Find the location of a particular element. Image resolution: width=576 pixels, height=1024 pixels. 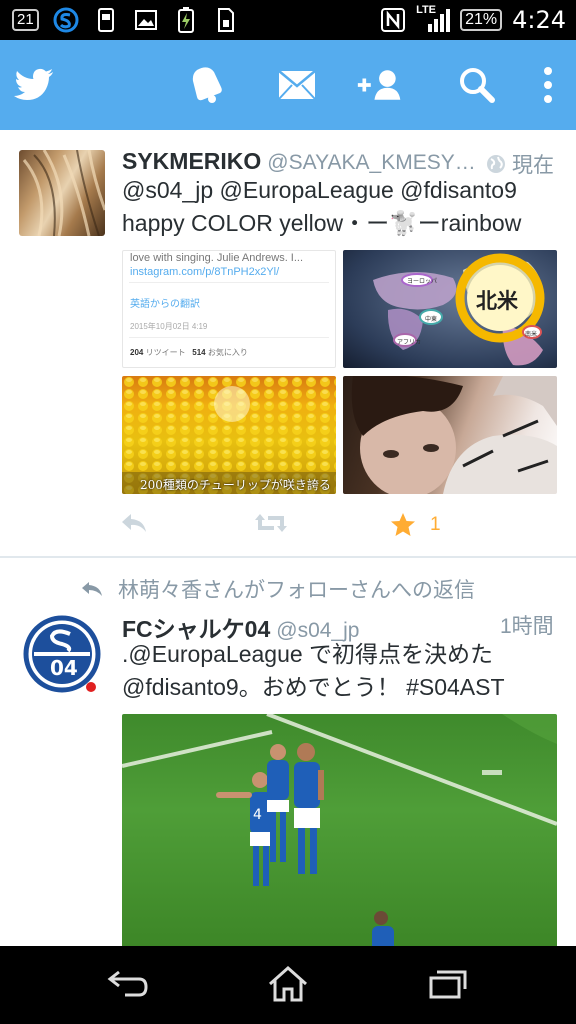

notification-dot is located at coordinates (91, 687).